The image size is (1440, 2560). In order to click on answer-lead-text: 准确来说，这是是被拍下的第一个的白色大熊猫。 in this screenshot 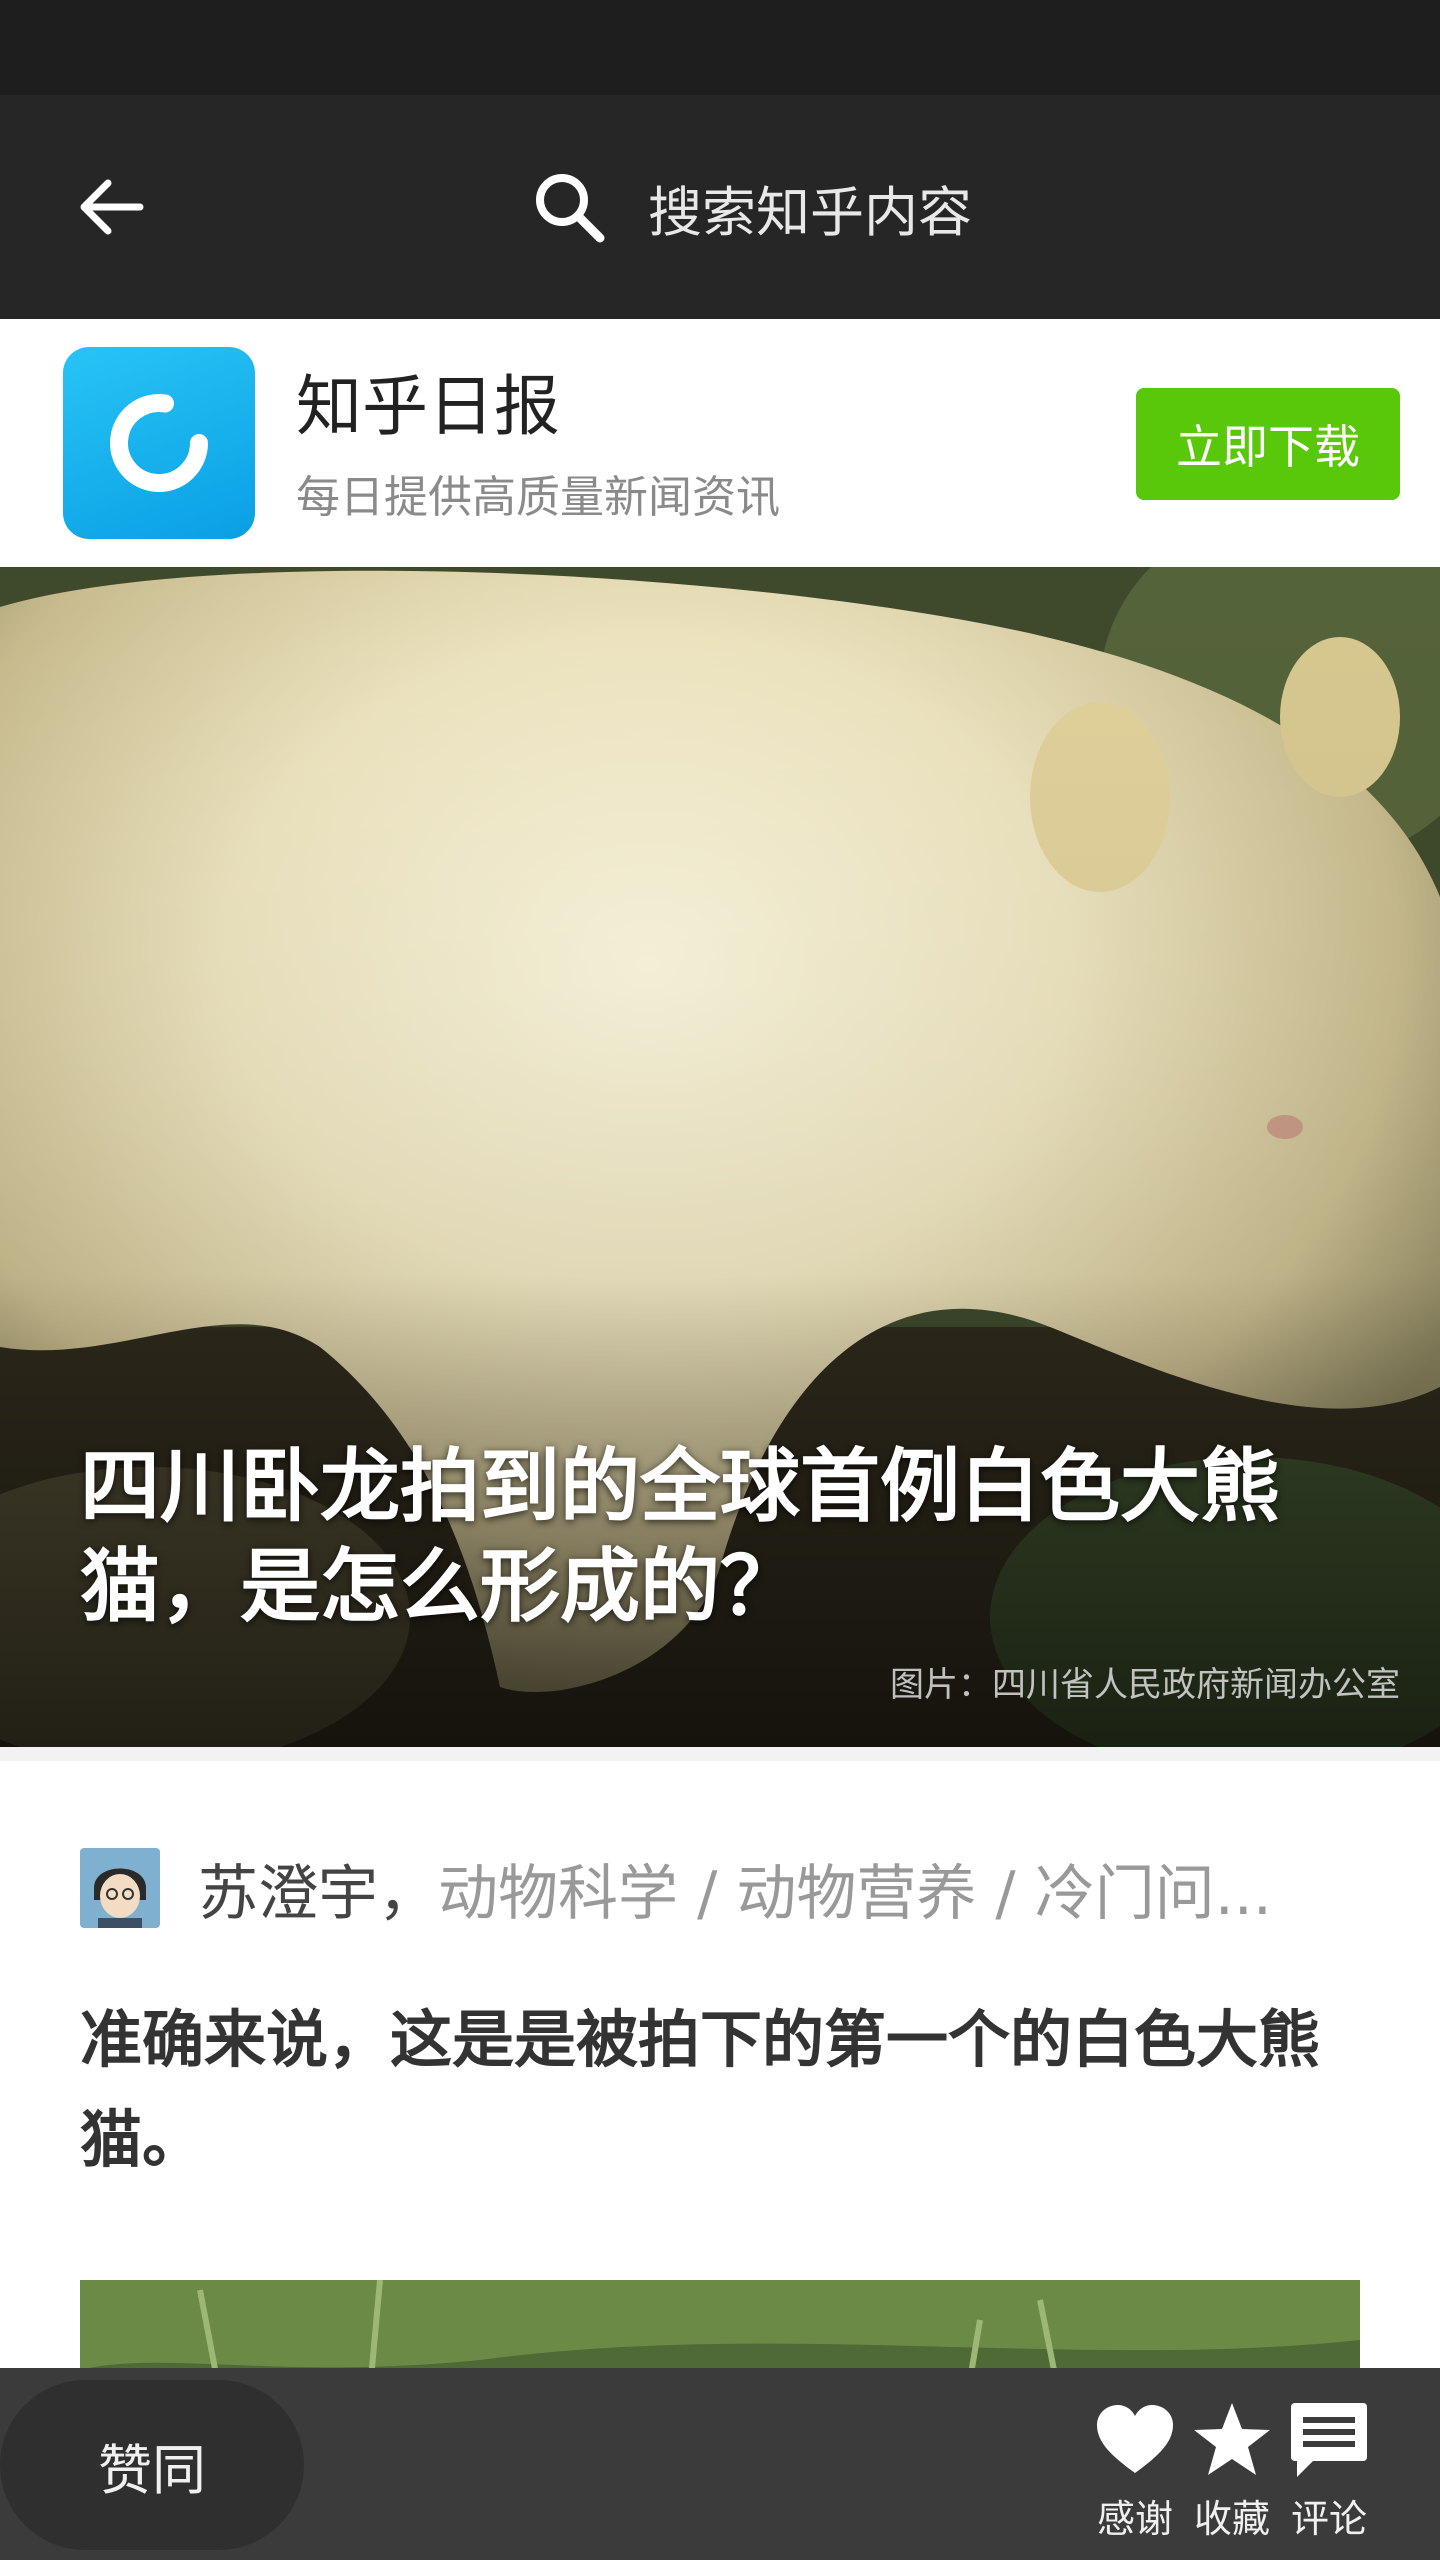, I will do `click(700, 2089)`.